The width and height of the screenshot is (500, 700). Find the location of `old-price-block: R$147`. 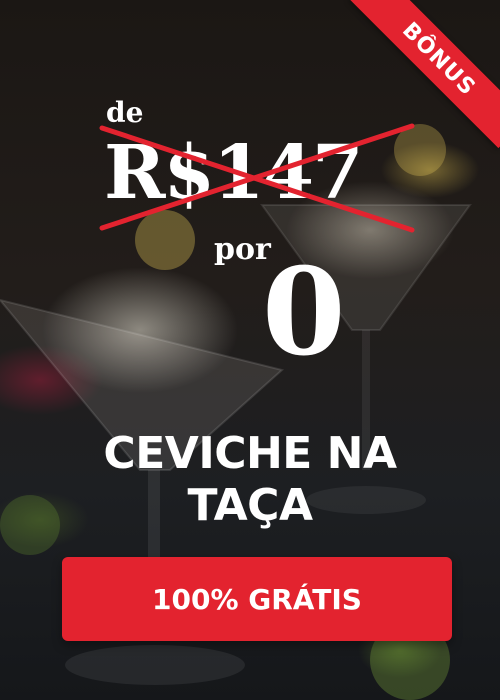

old-price-block: R$147 is located at coordinates (257, 175).